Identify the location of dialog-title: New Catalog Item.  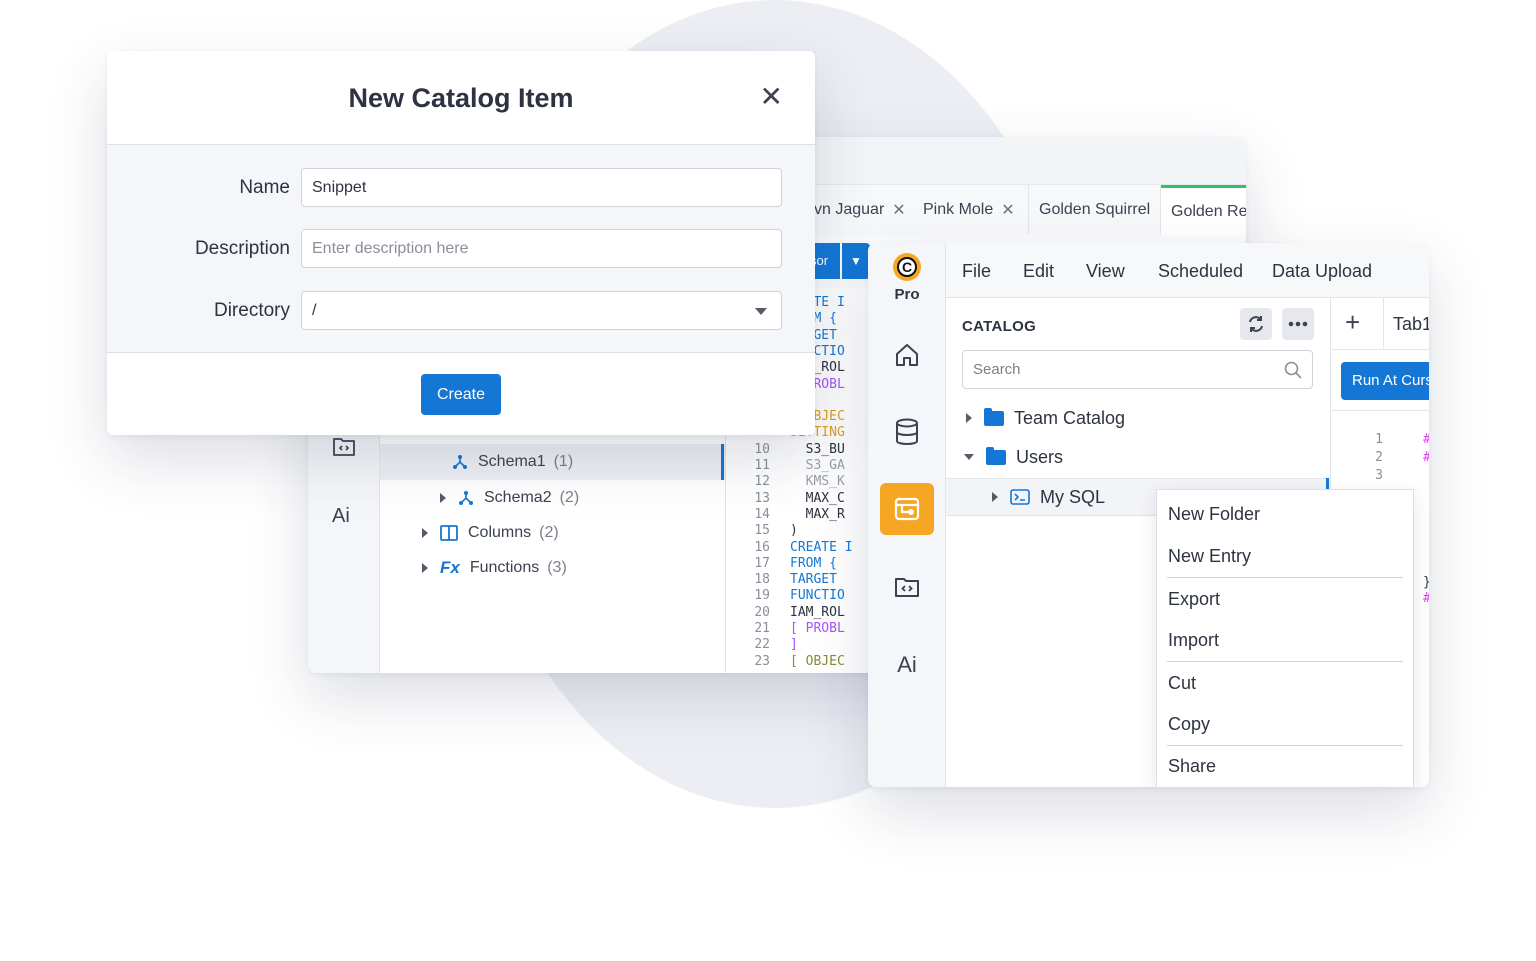
(461, 98).